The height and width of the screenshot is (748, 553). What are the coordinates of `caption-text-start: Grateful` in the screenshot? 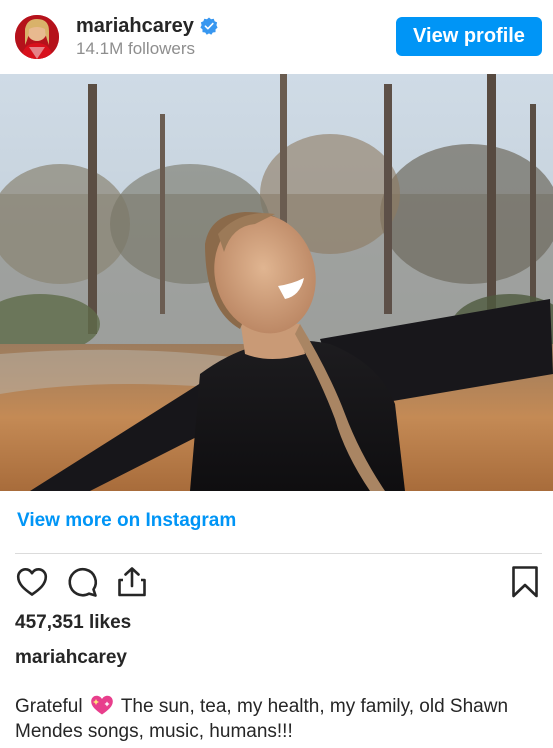 It's located at (49, 706).